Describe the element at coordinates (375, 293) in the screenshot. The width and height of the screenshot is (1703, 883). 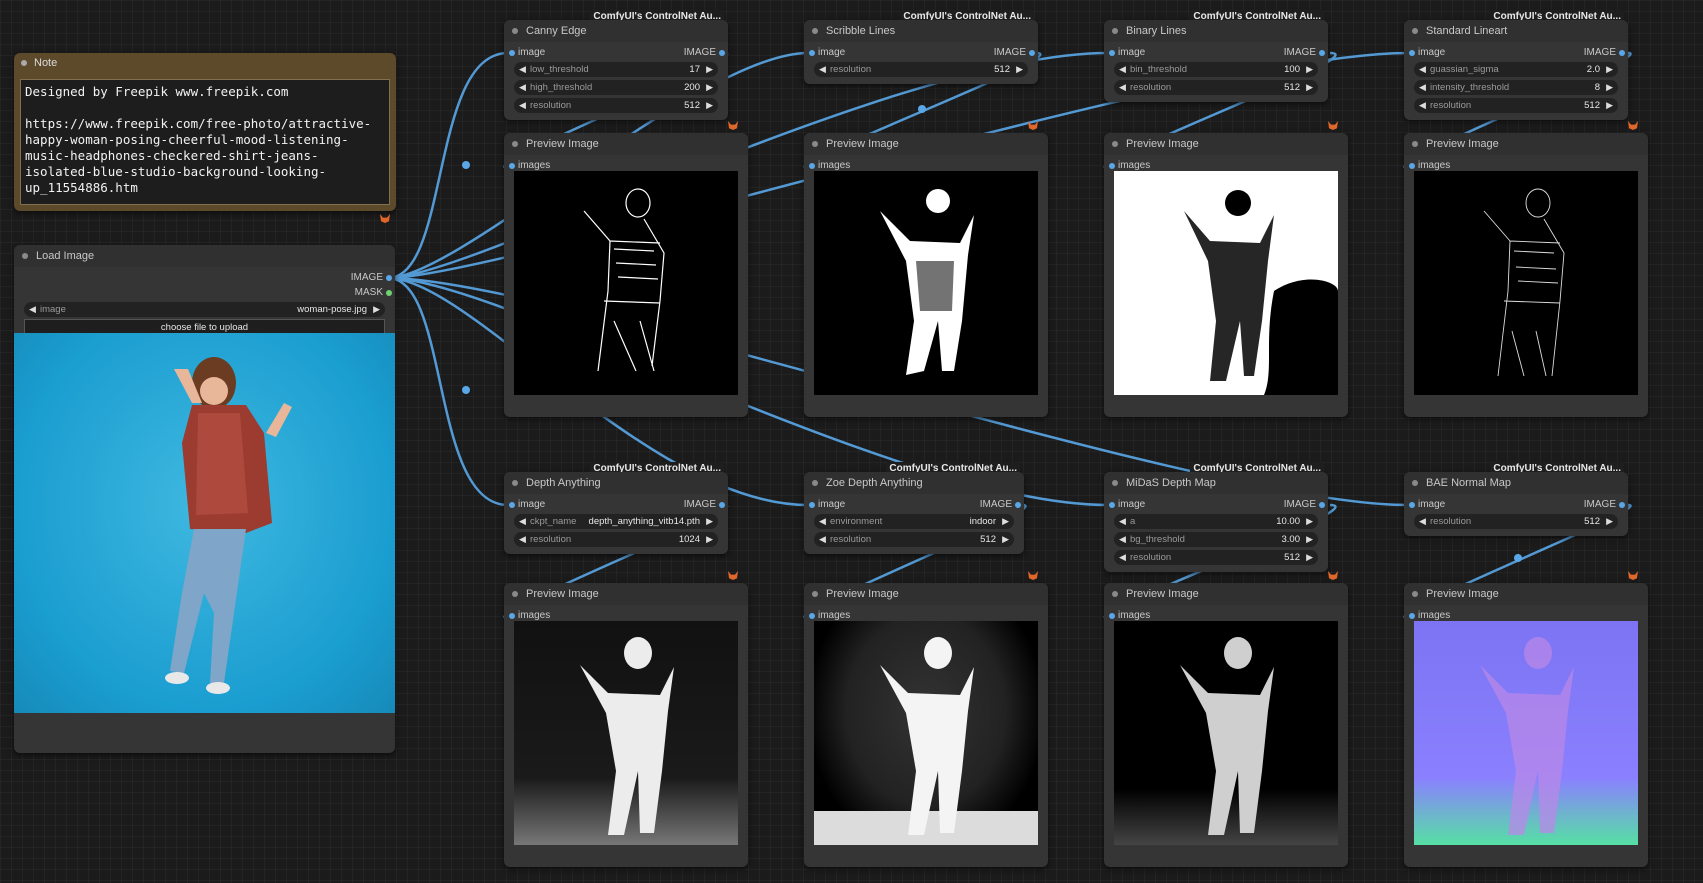
I see `output-mask: MASK` at that location.